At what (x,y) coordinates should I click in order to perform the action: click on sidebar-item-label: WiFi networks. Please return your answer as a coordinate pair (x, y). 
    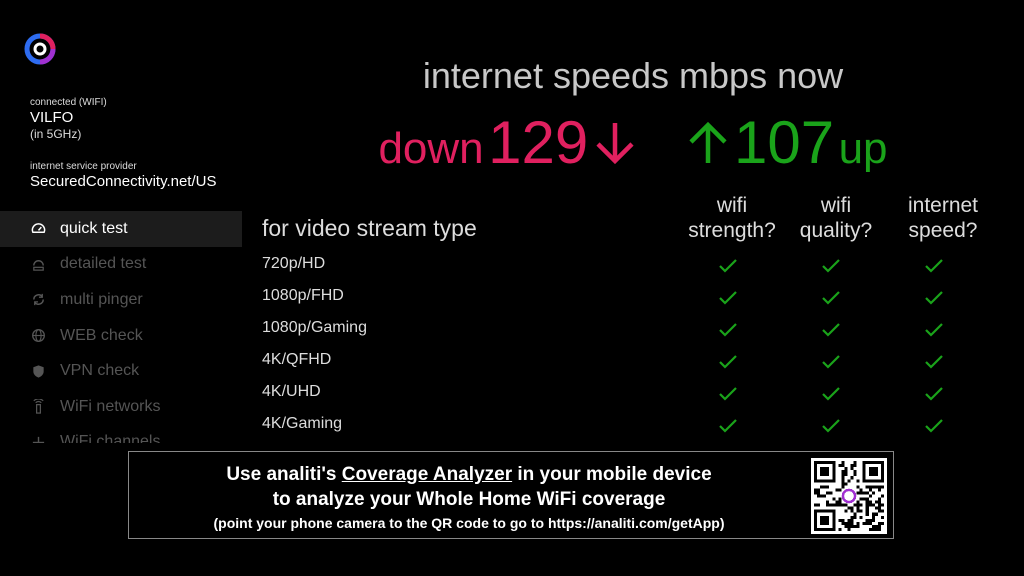
    Looking at the image, I should click on (110, 406).